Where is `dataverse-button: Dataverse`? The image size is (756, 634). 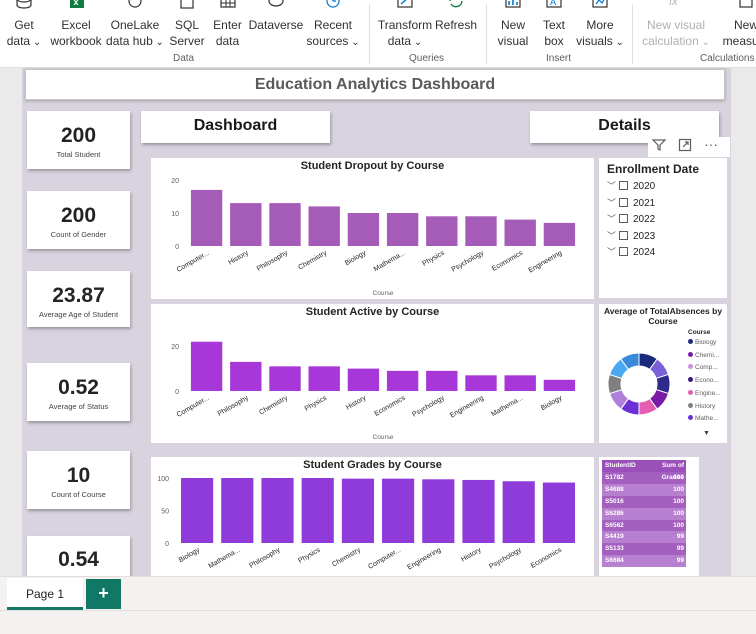
dataverse-button: Dataverse is located at coordinates (276, 26).